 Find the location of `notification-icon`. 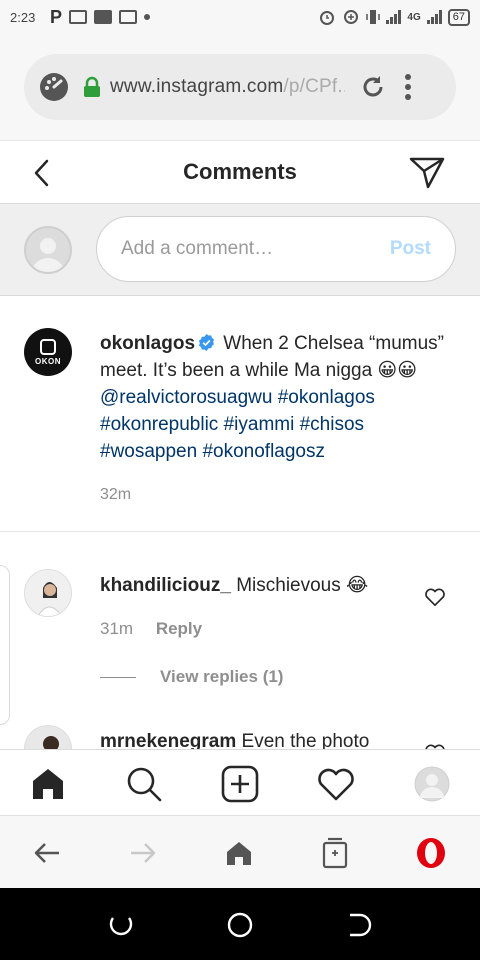

notification-icon is located at coordinates (78, 17).